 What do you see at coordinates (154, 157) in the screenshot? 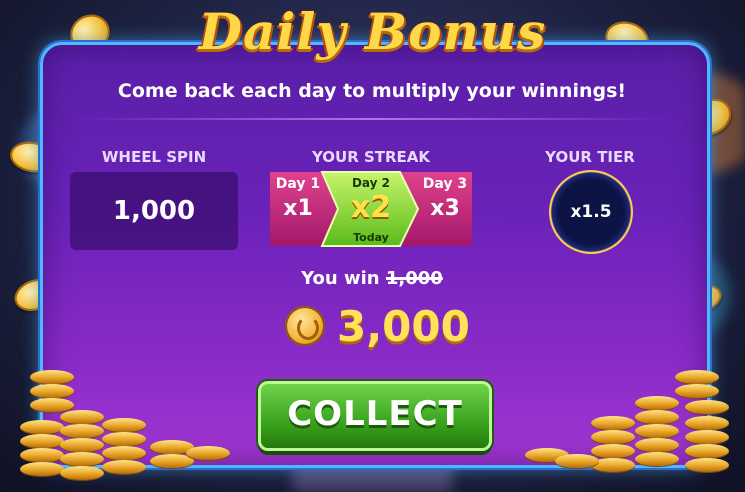
I see `wheel-spin-label: WHEEL SPIN` at bounding box center [154, 157].